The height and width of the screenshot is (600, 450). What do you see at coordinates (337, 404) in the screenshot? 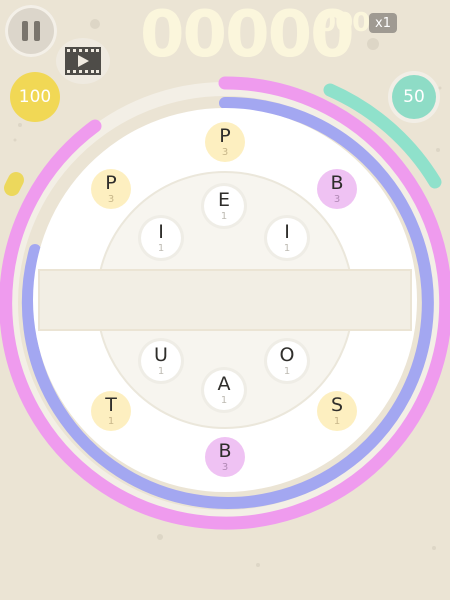
I see `tile-letter: S` at bounding box center [337, 404].